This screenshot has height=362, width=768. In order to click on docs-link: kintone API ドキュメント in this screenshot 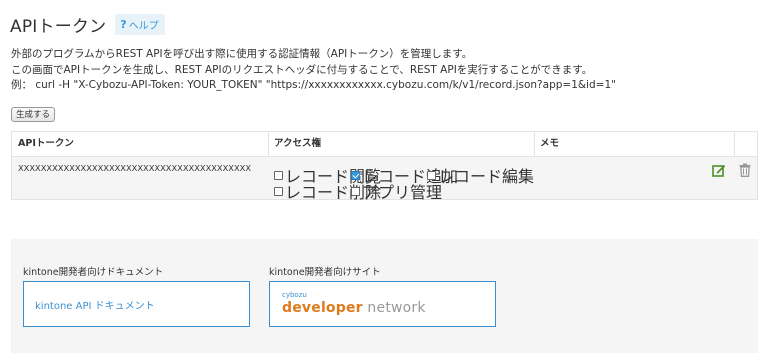, I will do `click(95, 304)`.